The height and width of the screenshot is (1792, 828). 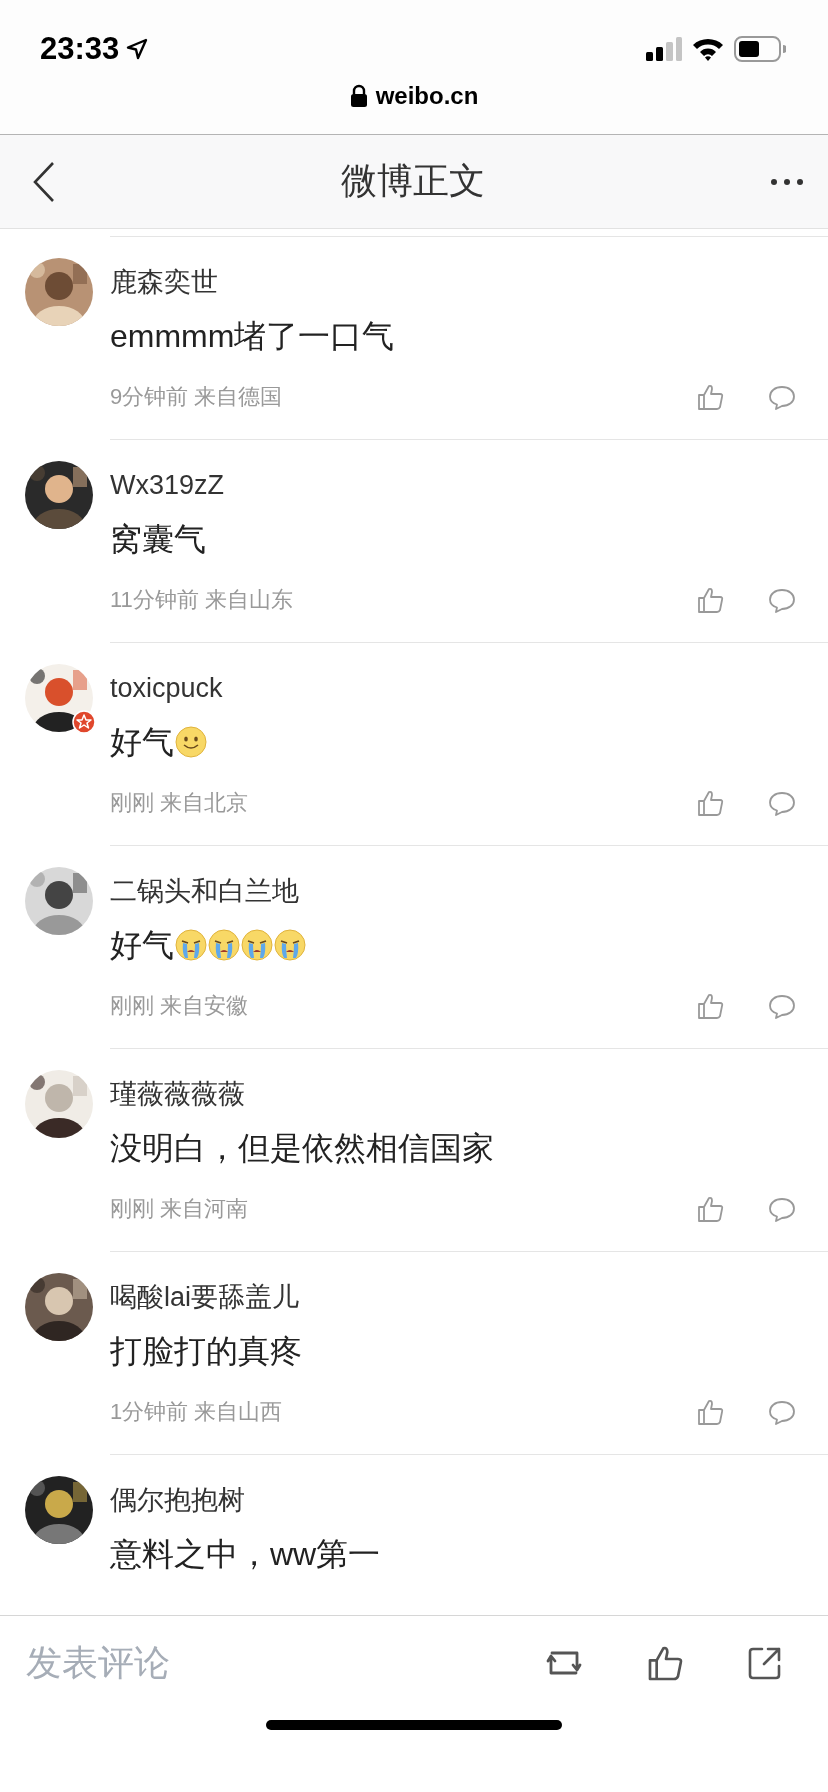 I want to click on page-title: 微博正文, so click(x=413, y=181).